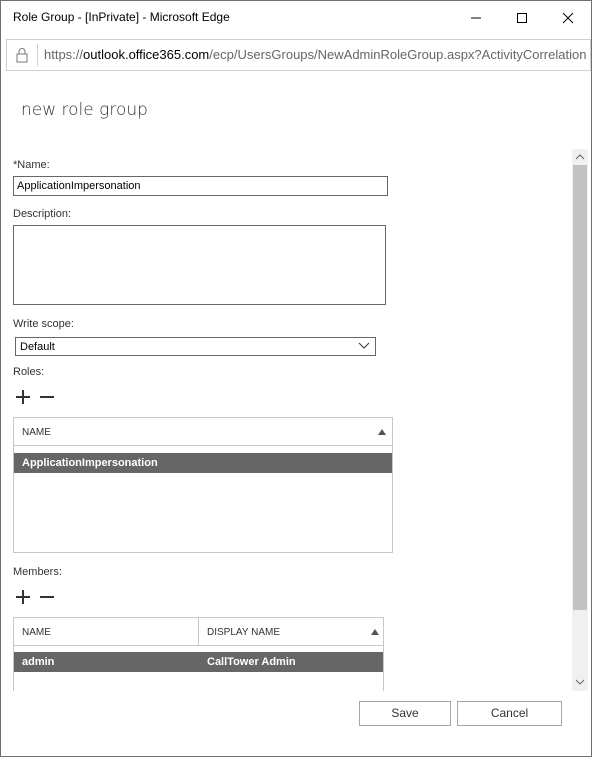 The image size is (592, 757). Describe the element at coordinates (84, 110) in the screenshot. I see `page-title: new role group` at that location.